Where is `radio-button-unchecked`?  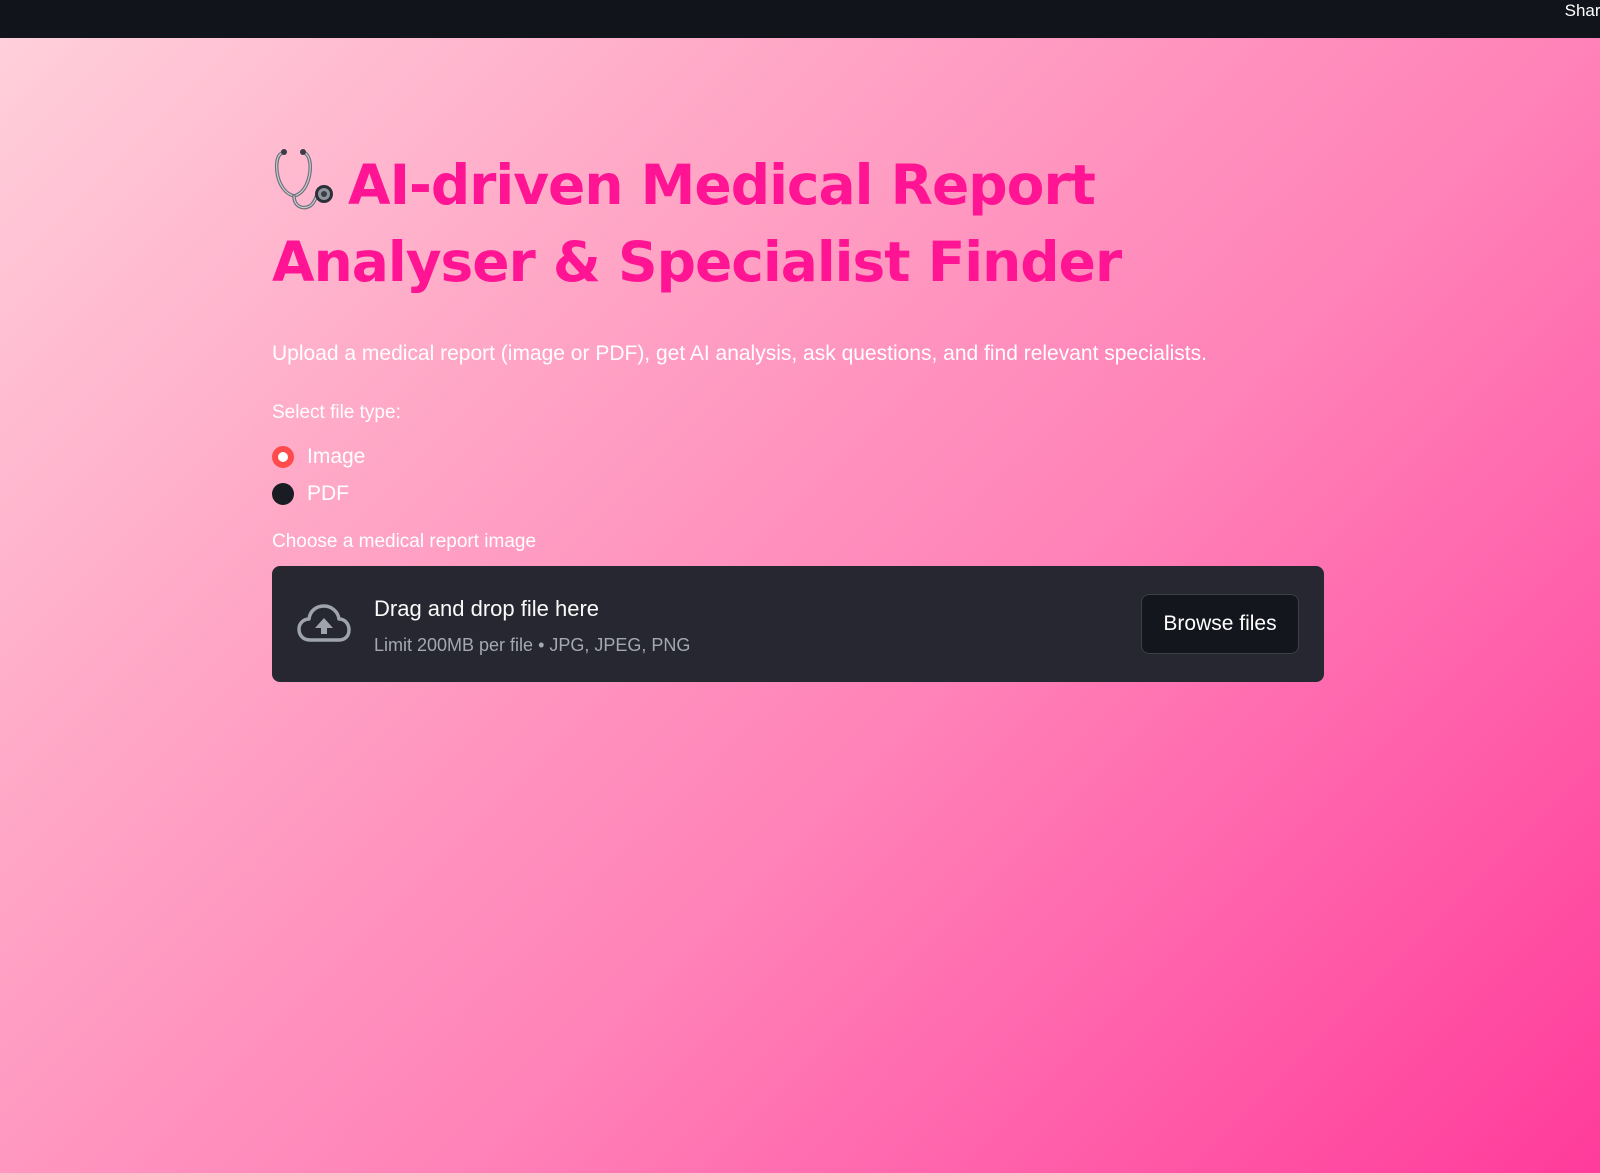 radio-button-unchecked is located at coordinates (283, 494).